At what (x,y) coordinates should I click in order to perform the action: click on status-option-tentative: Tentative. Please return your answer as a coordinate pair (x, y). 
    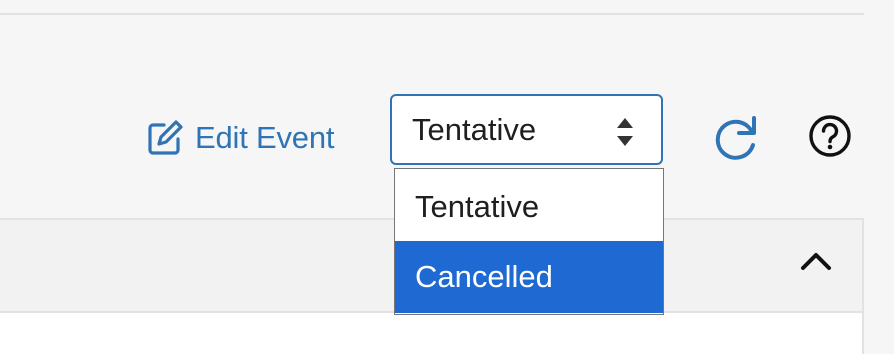
    Looking at the image, I should click on (529, 207).